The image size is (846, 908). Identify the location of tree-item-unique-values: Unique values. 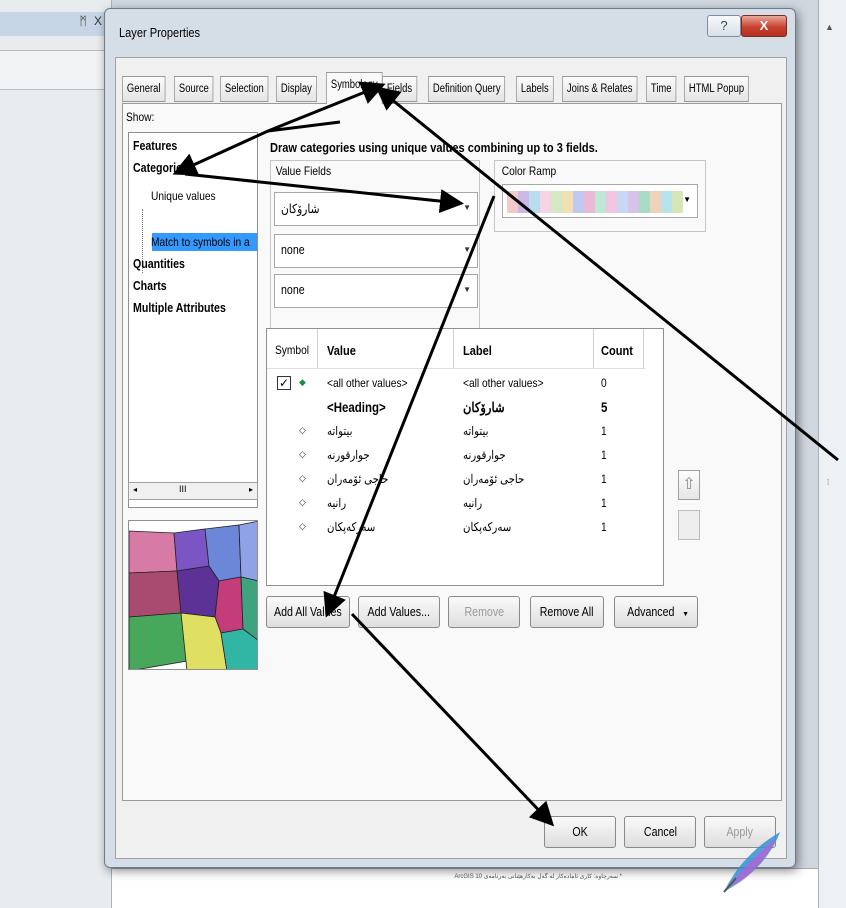
(183, 196).